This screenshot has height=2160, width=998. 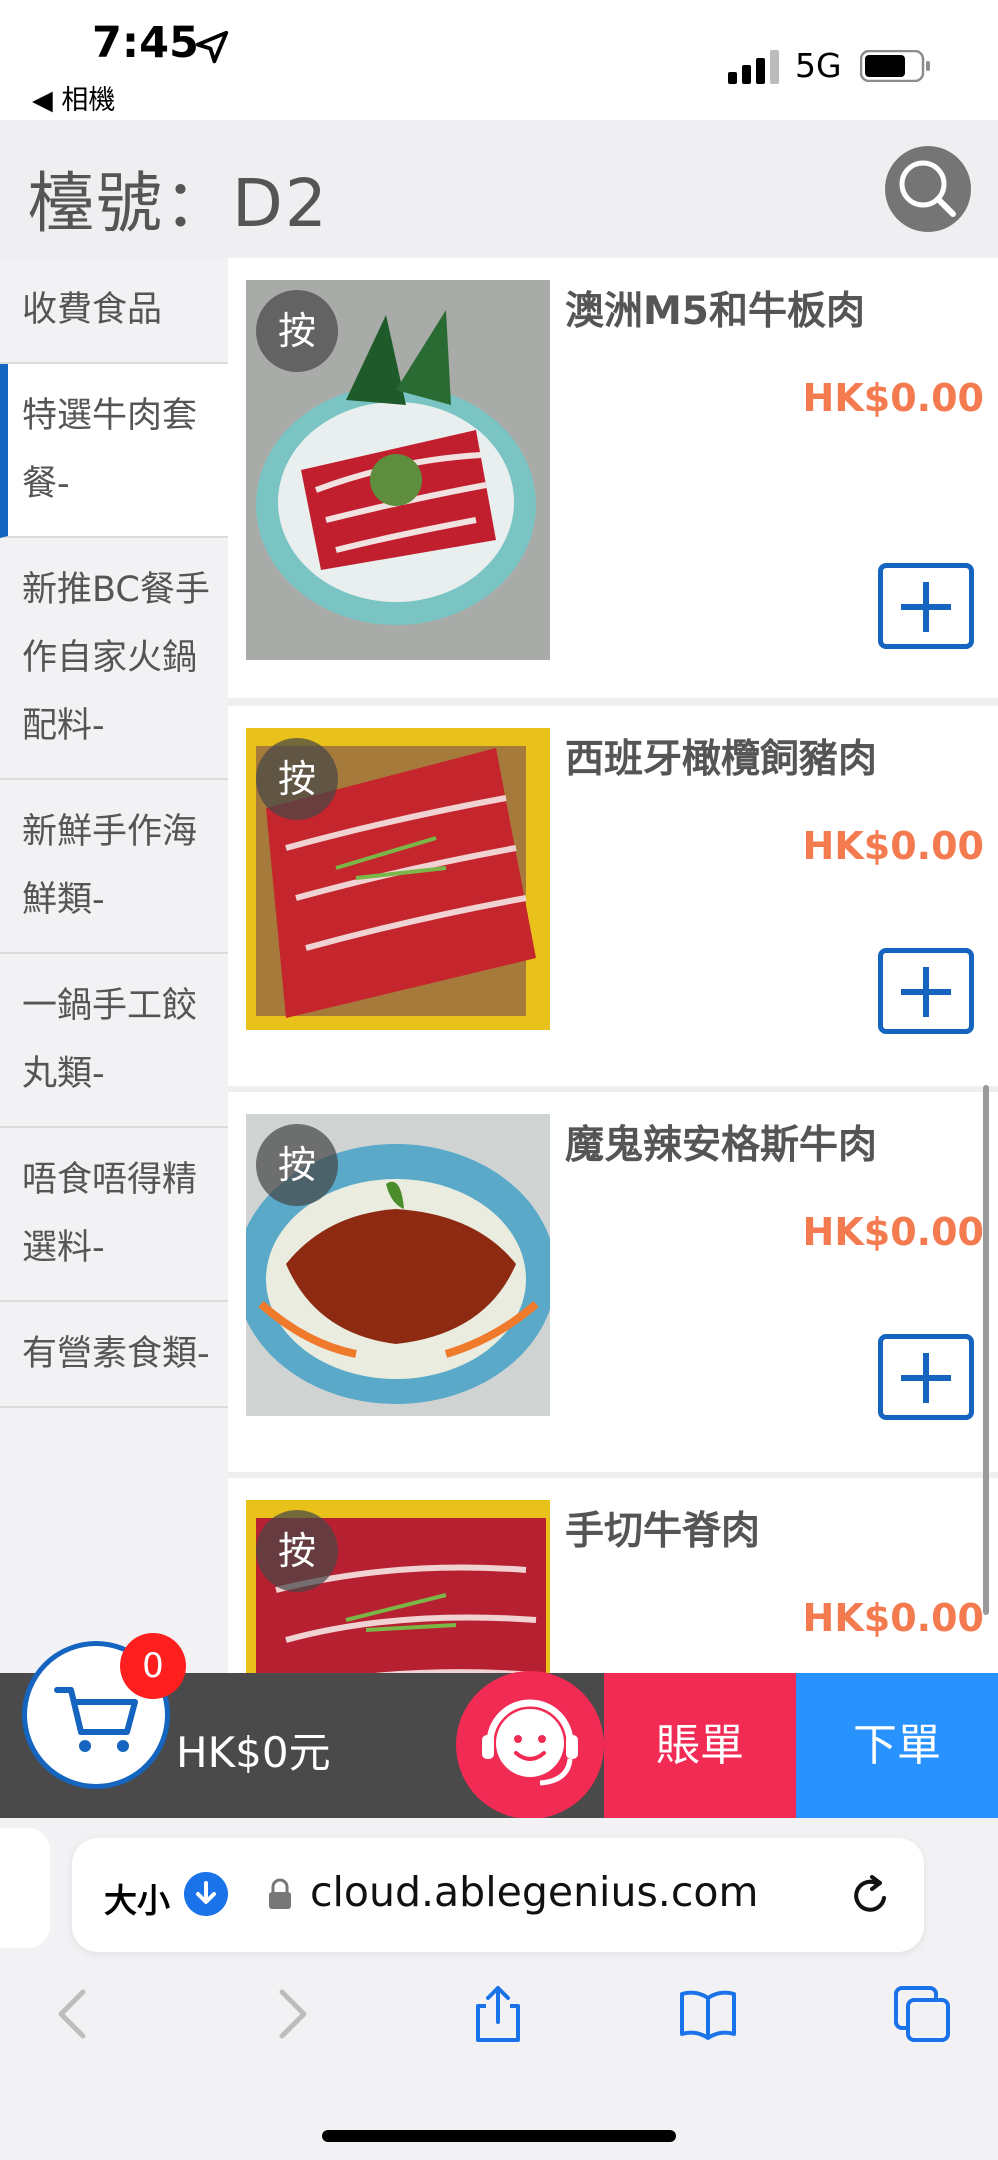 I want to click on category-label: 有營素食類-, so click(x=116, y=1354).